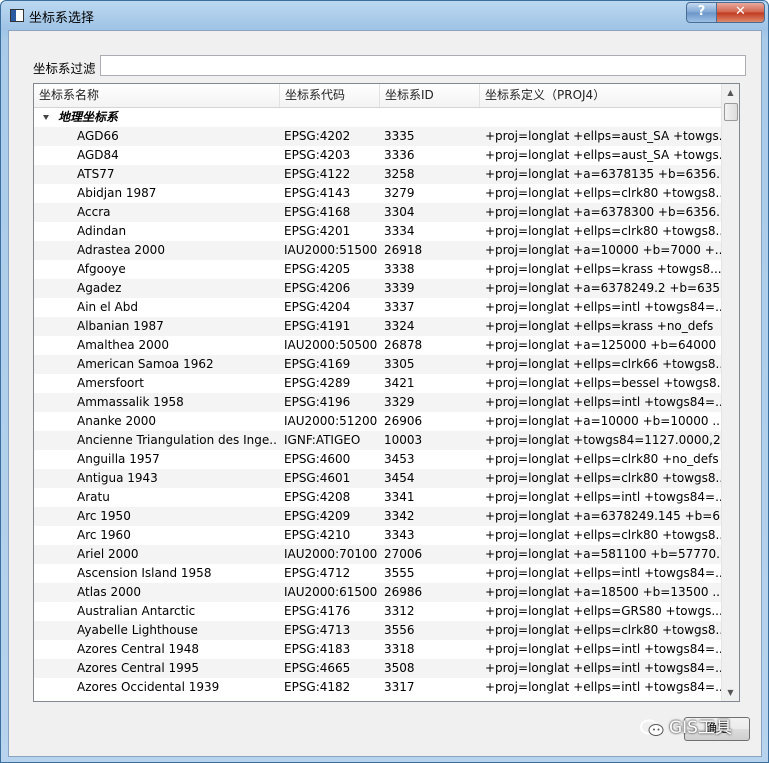 The height and width of the screenshot is (763, 769). What do you see at coordinates (652, 727) in the screenshot?
I see `wechat-icon` at bounding box center [652, 727].